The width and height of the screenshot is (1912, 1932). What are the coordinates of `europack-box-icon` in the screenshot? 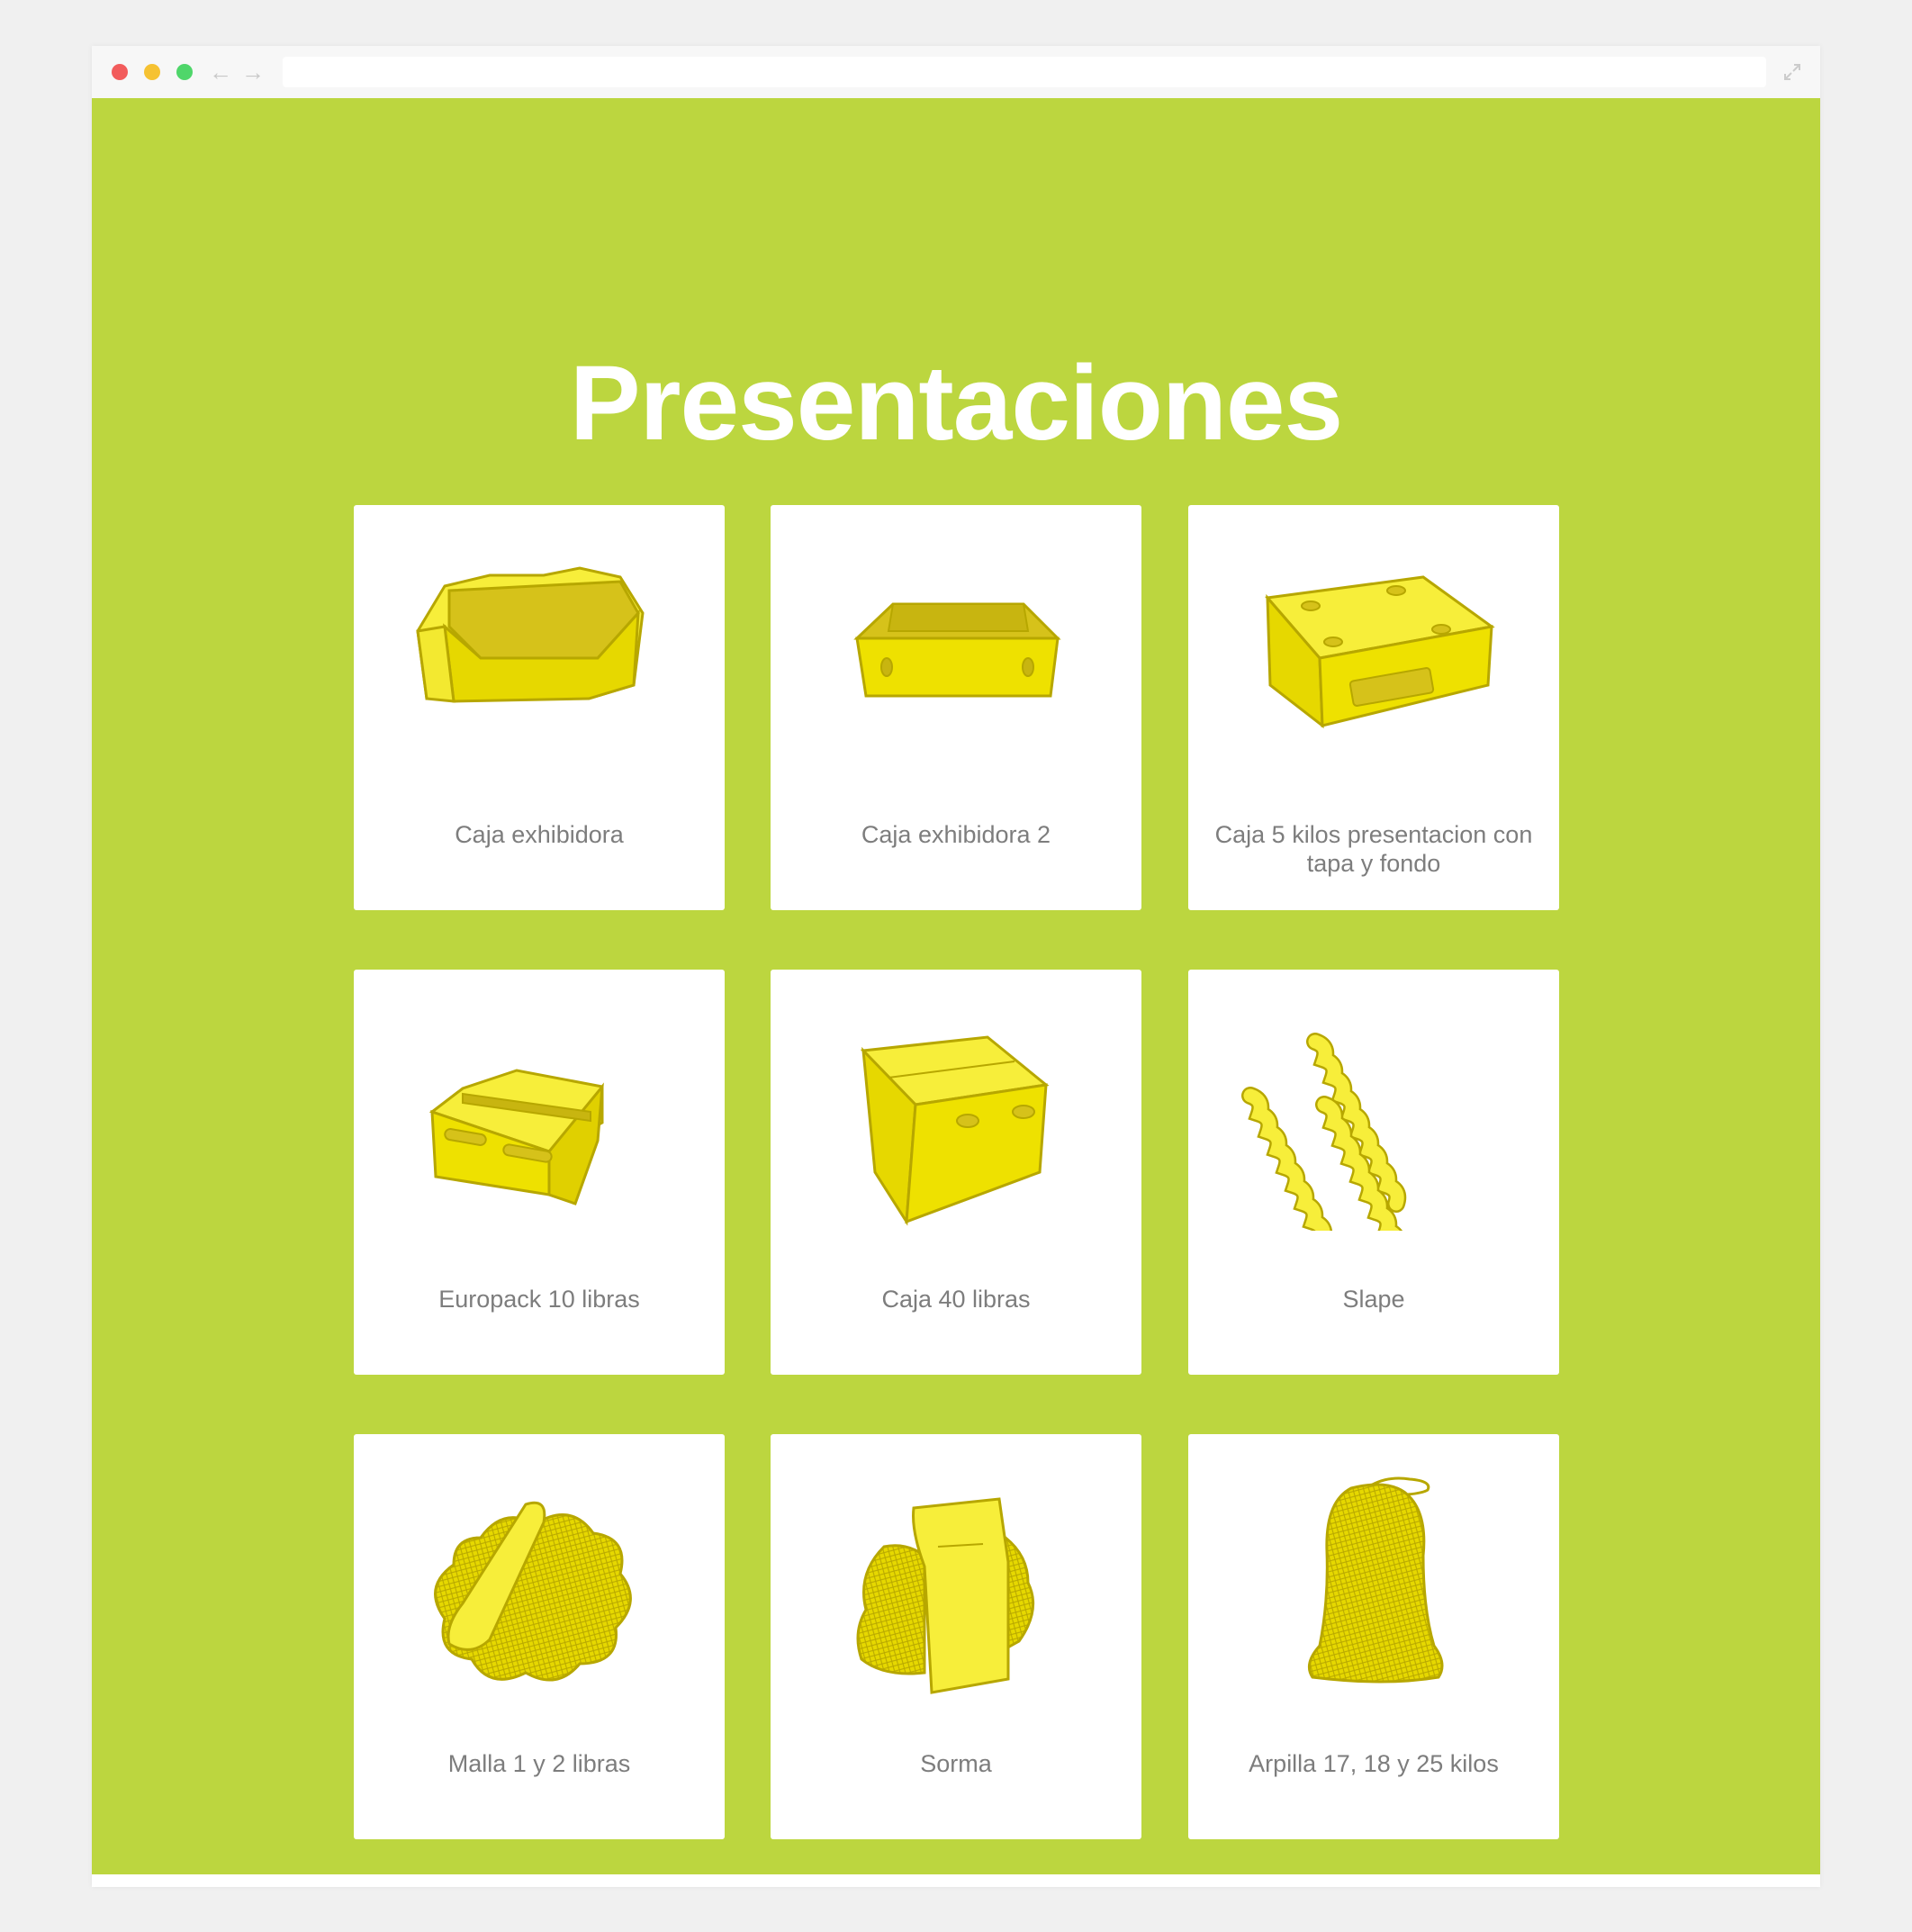 It's located at (516, 1137).